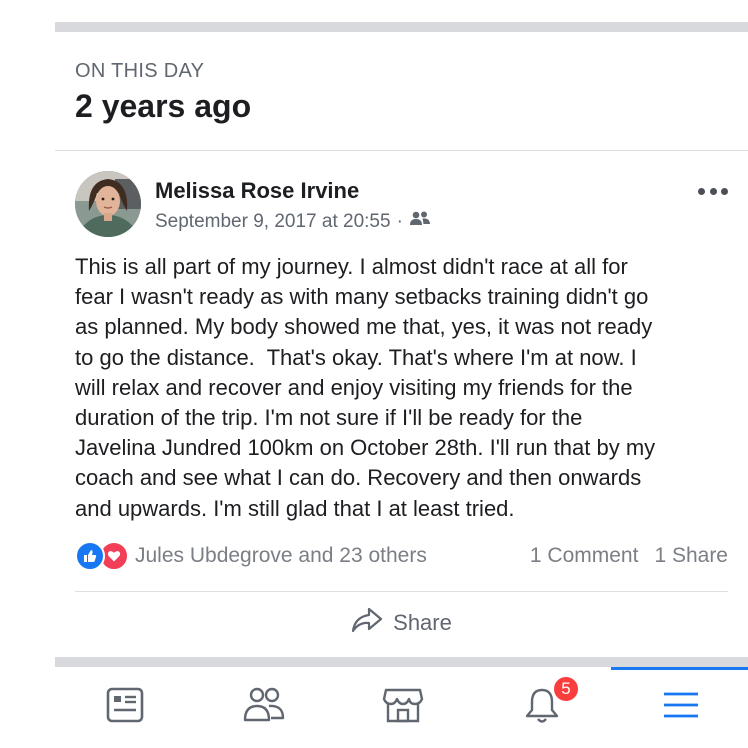 This screenshot has height=748, width=748. What do you see at coordinates (420, 222) in the screenshot?
I see `friends-icon` at bounding box center [420, 222].